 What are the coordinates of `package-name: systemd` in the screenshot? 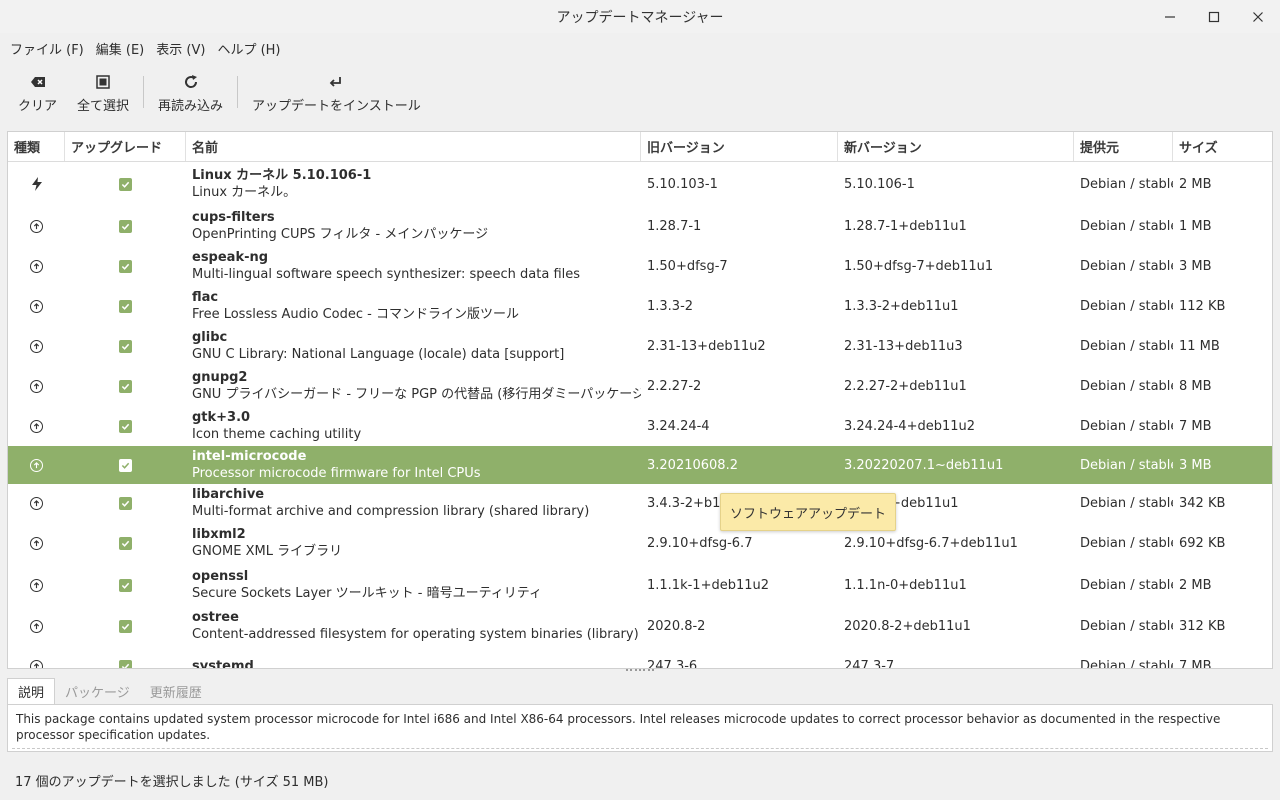 It's located at (223, 663).